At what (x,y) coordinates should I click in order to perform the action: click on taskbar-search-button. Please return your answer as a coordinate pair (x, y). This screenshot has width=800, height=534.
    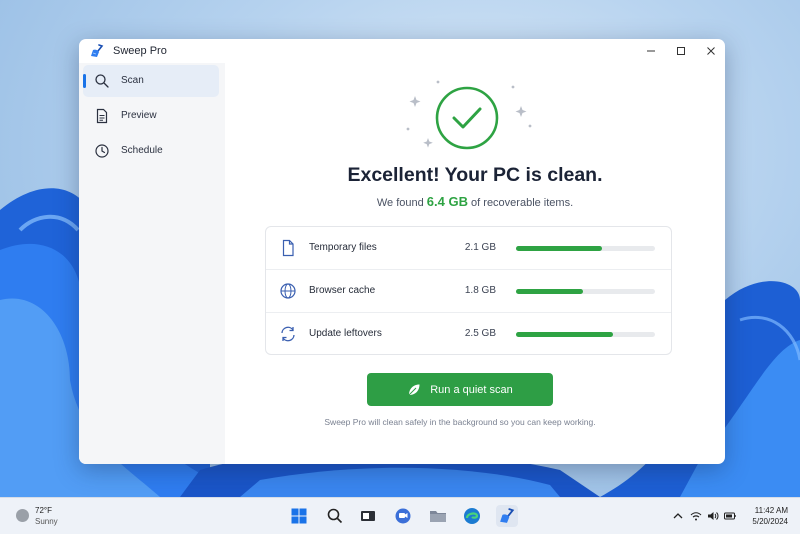
    Looking at the image, I should click on (335, 516).